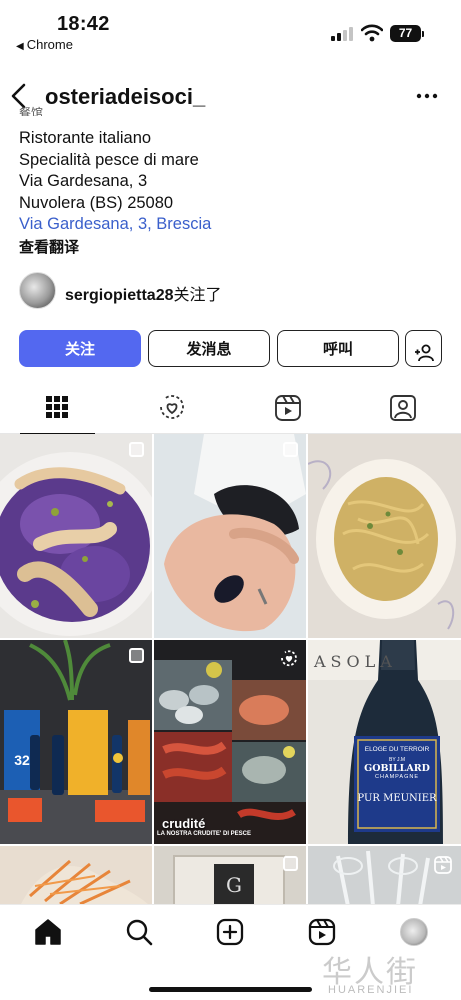 The height and width of the screenshot is (1000, 461). I want to click on back-triangle-icon: ◀, so click(20, 46).